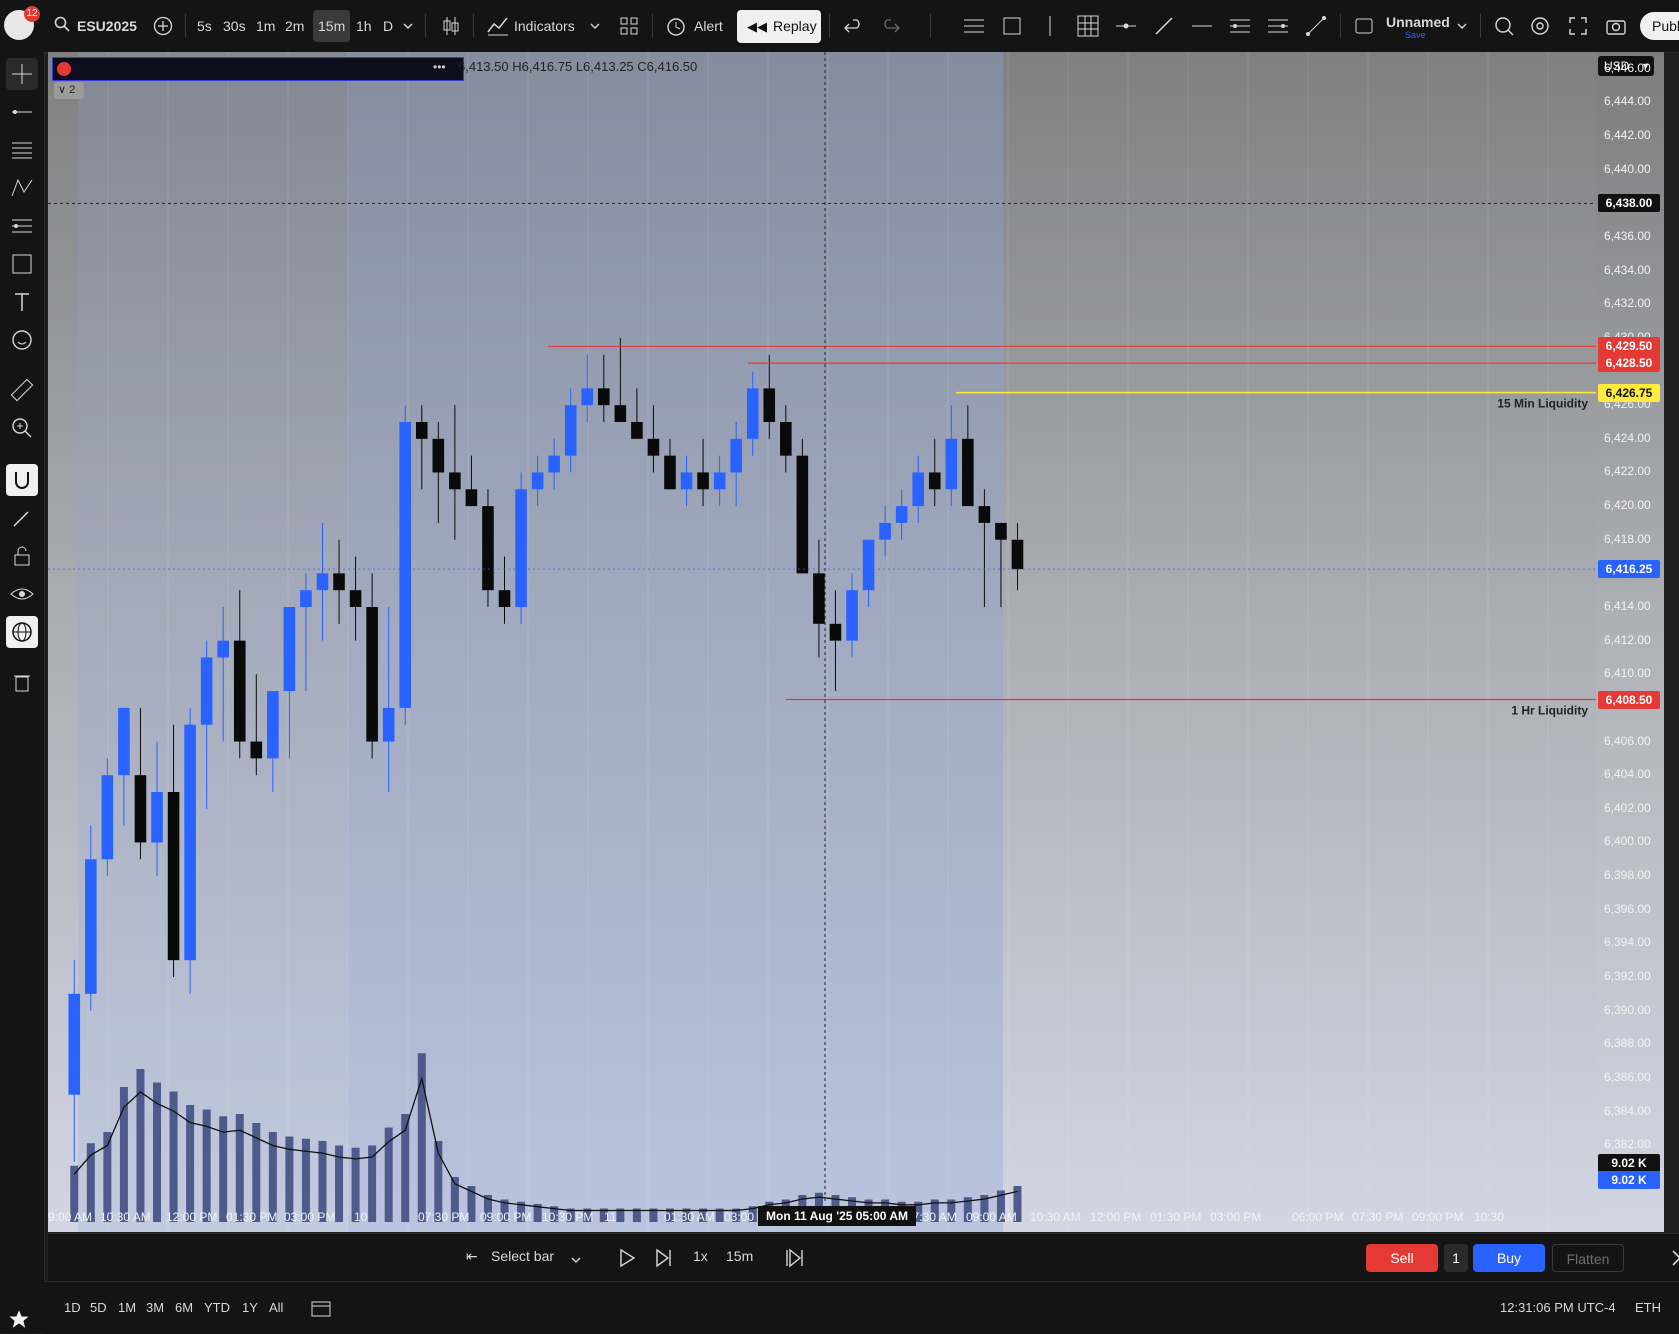  What do you see at coordinates (1558, 1307) in the screenshot?
I see `clock-readout: 12:31:06 PM UTC-4` at bounding box center [1558, 1307].